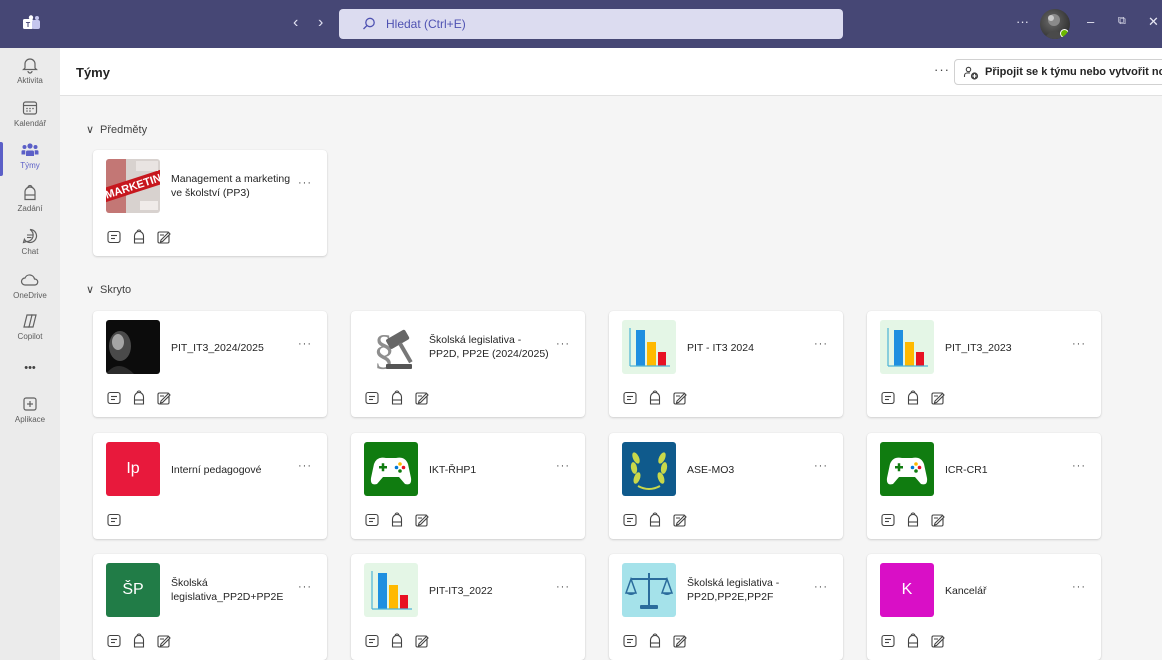  Describe the element at coordinates (30, 203) in the screenshot. I see `rail-item-zadani: Zadání` at that location.